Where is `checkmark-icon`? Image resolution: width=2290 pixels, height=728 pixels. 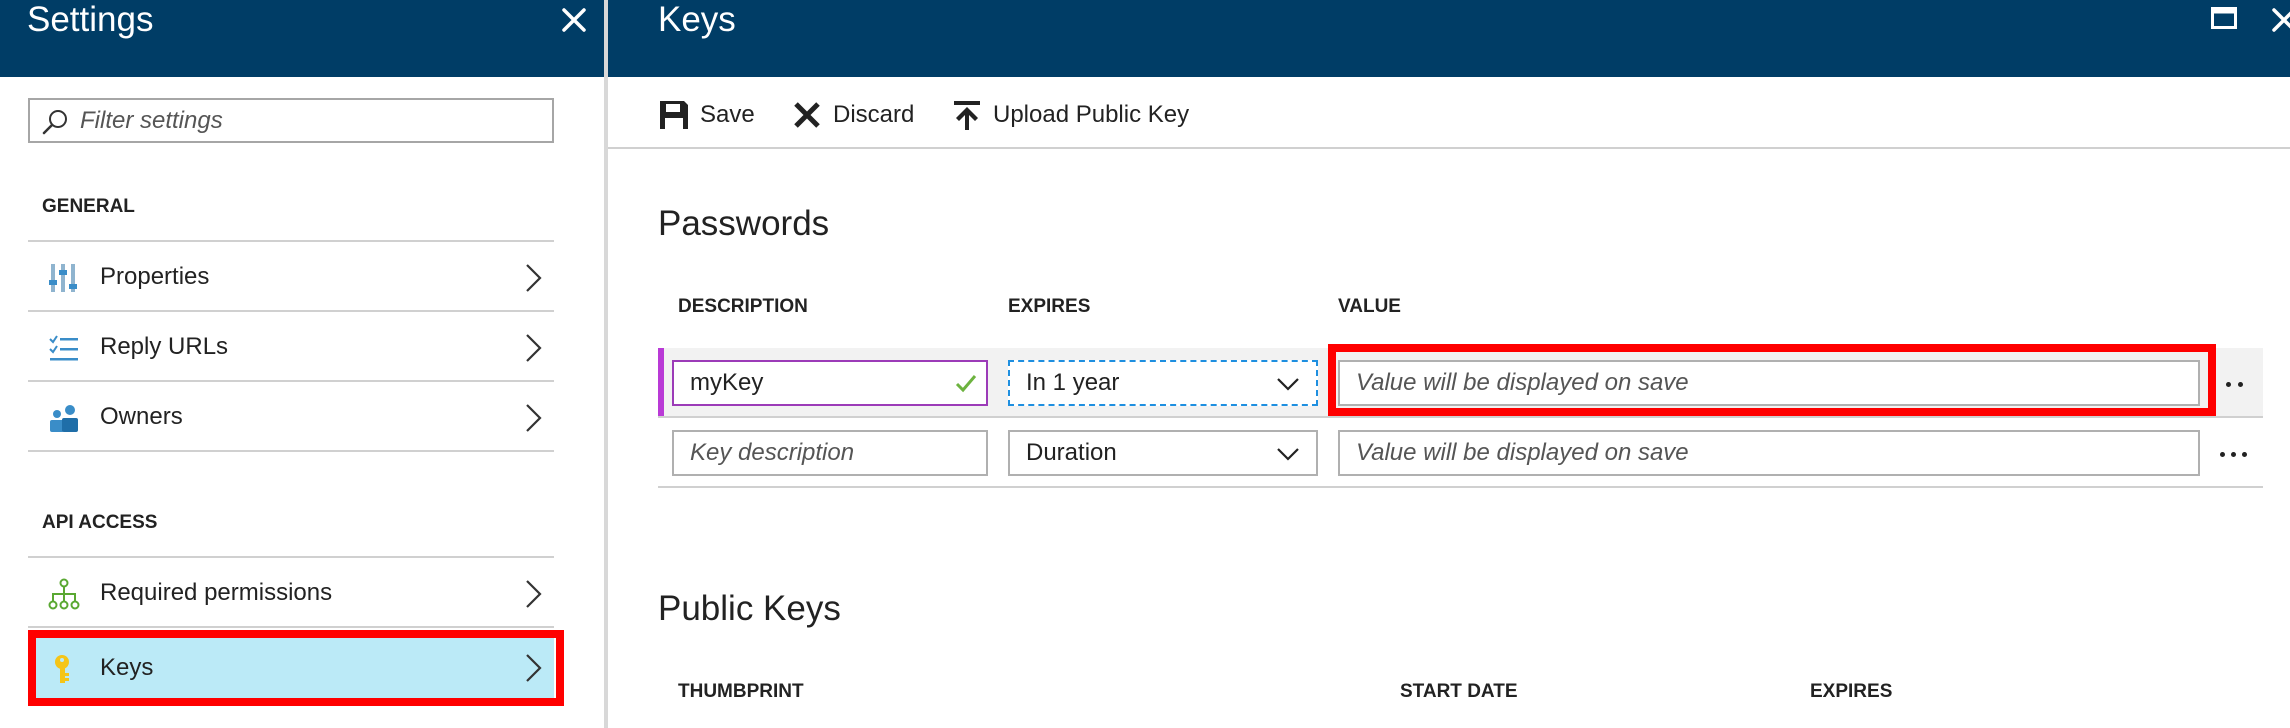 checkmark-icon is located at coordinates (966, 384).